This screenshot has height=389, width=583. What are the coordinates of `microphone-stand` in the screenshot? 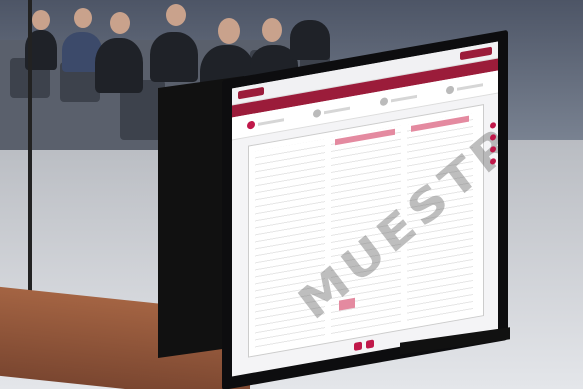 It's located at (30, 150).